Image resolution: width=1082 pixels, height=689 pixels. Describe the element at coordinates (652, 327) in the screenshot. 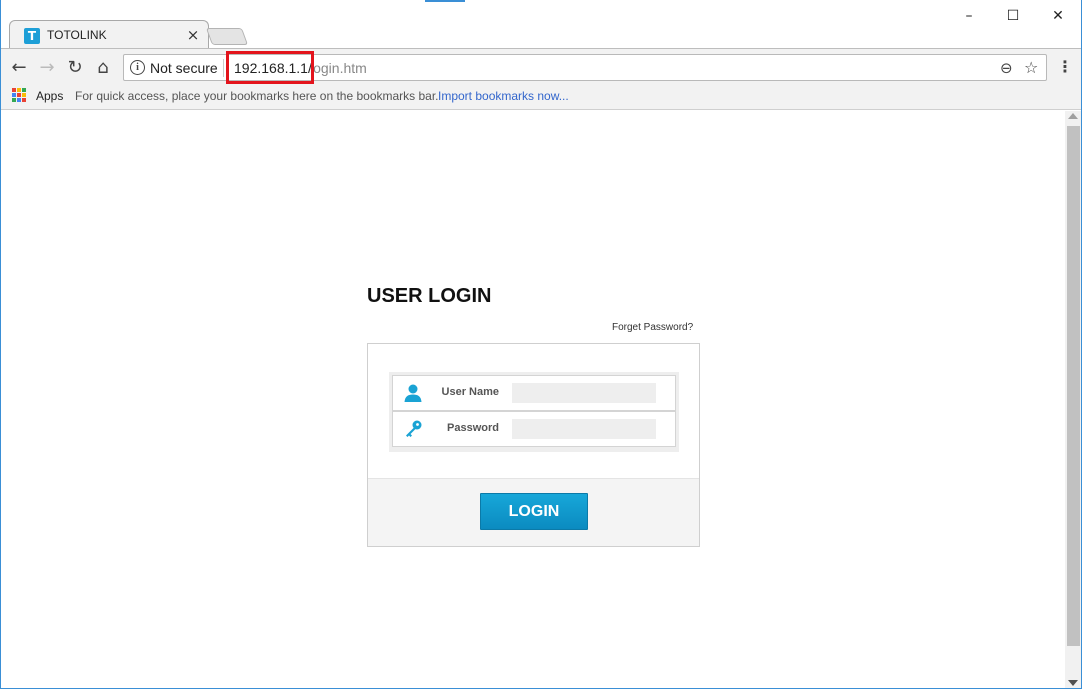

I see `forget-password-link: Forget Password?` at that location.